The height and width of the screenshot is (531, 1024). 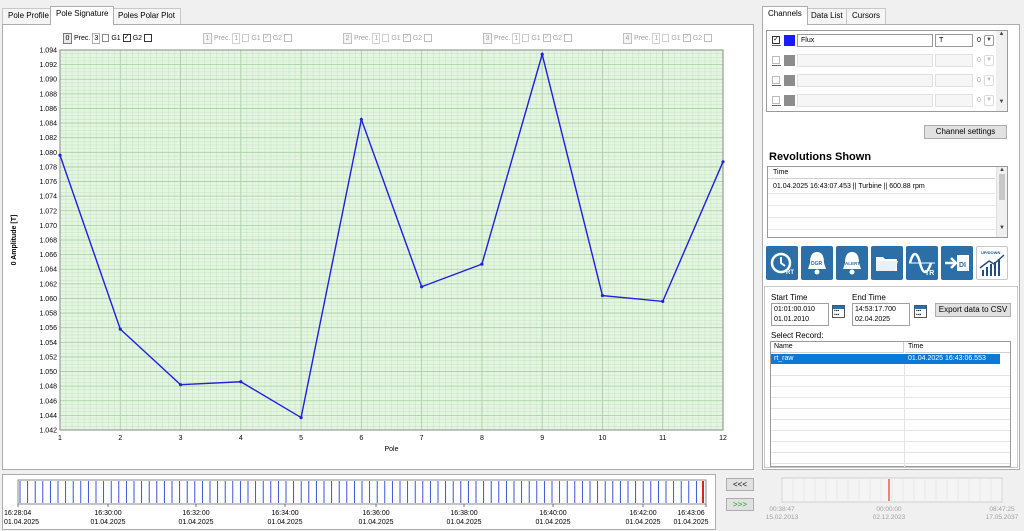 I want to click on table-row: rt_raw 01.04.2025 16:43:06.553, so click(x=885, y=359).